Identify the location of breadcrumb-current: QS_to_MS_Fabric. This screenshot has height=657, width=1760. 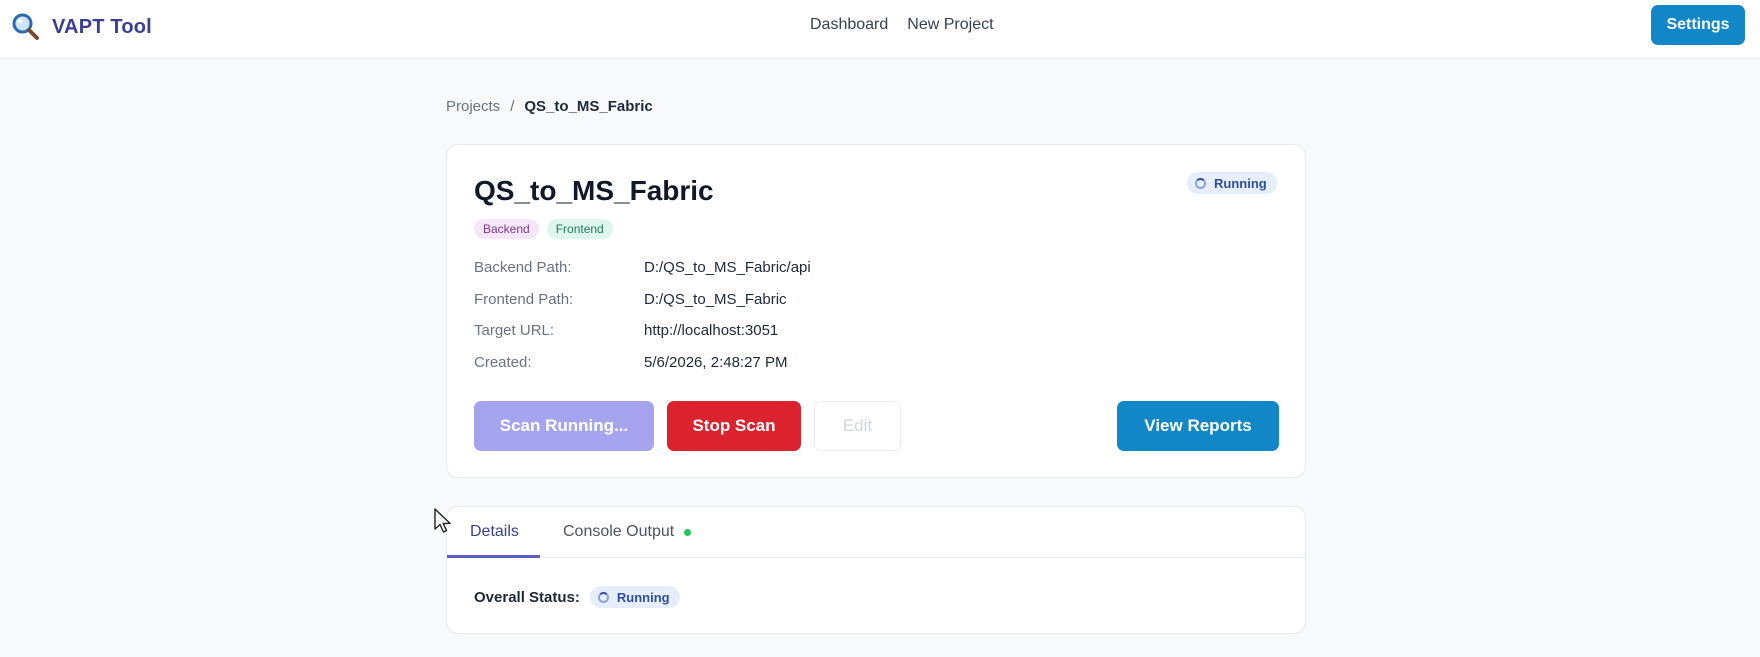
(588, 106).